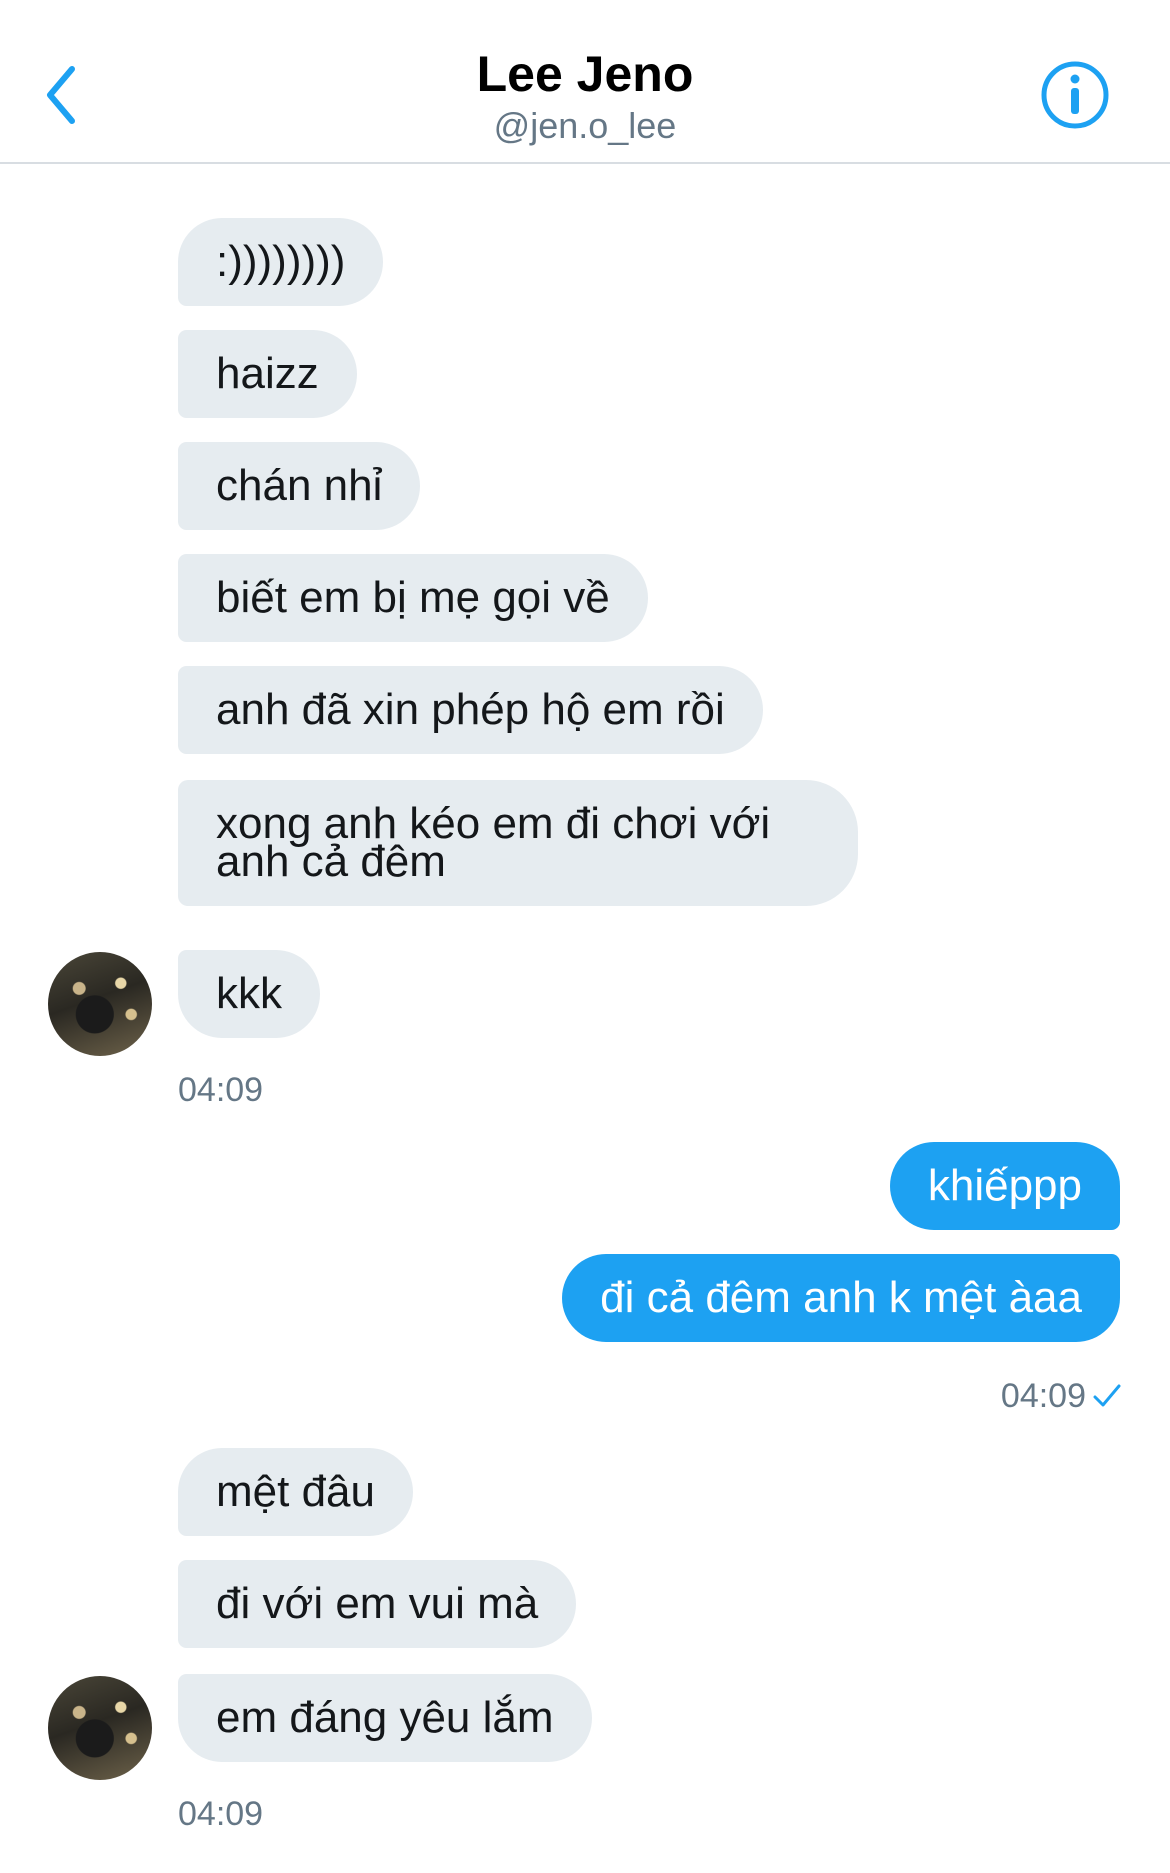  What do you see at coordinates (470, 710) in the screenshot?
I see `message-bubble-incoming: anh đã xin phép hộ em rồi` at bounding box center [470, 710].